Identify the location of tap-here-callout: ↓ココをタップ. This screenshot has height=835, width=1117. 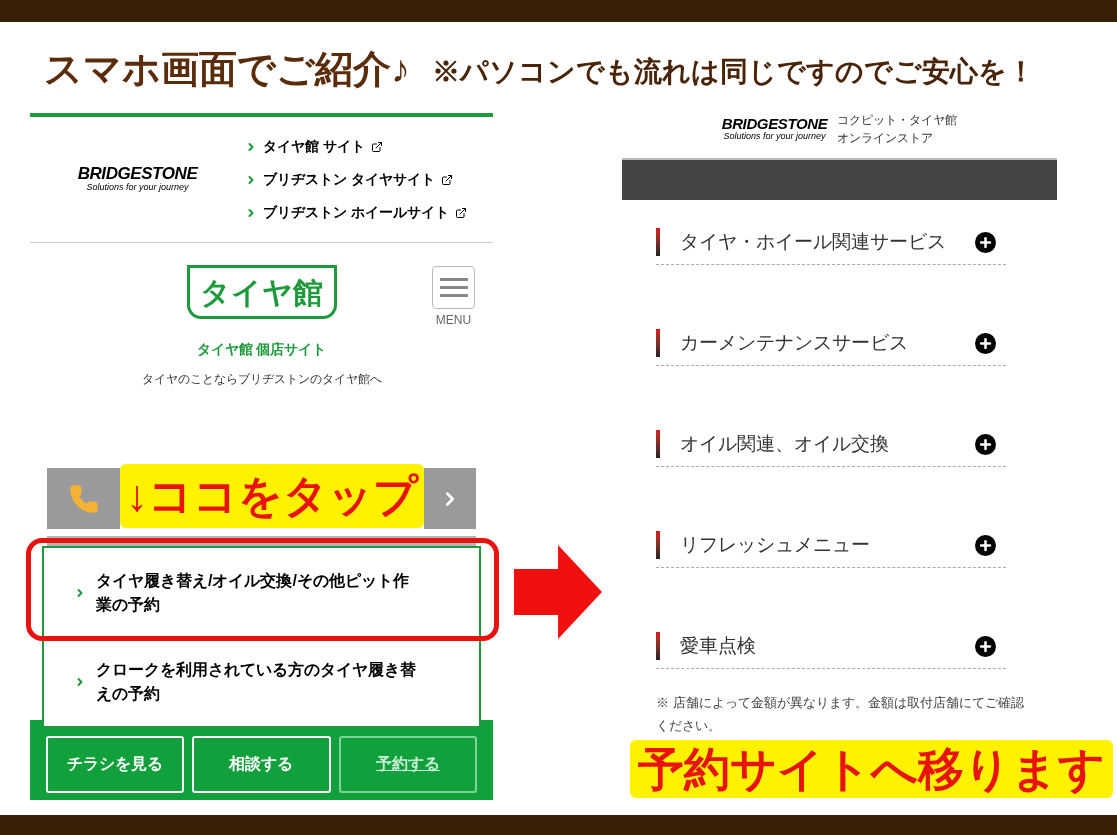
(272, 495).